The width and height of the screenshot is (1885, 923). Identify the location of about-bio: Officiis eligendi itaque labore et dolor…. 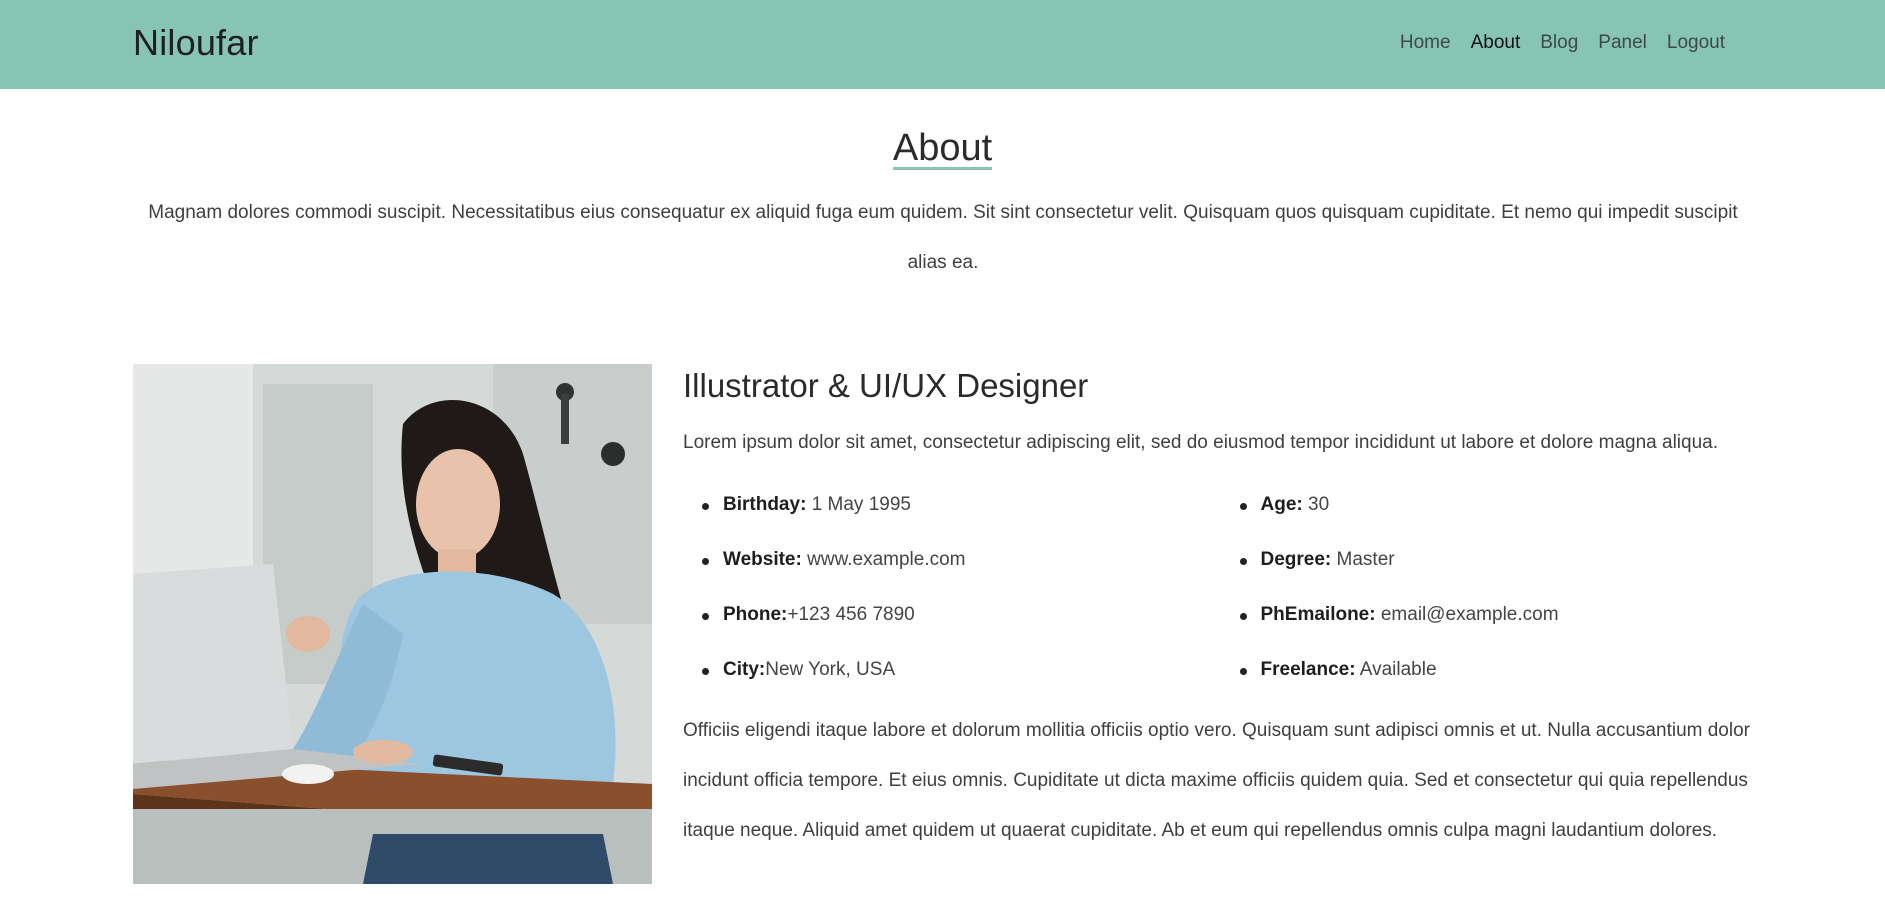
(1216, 780).